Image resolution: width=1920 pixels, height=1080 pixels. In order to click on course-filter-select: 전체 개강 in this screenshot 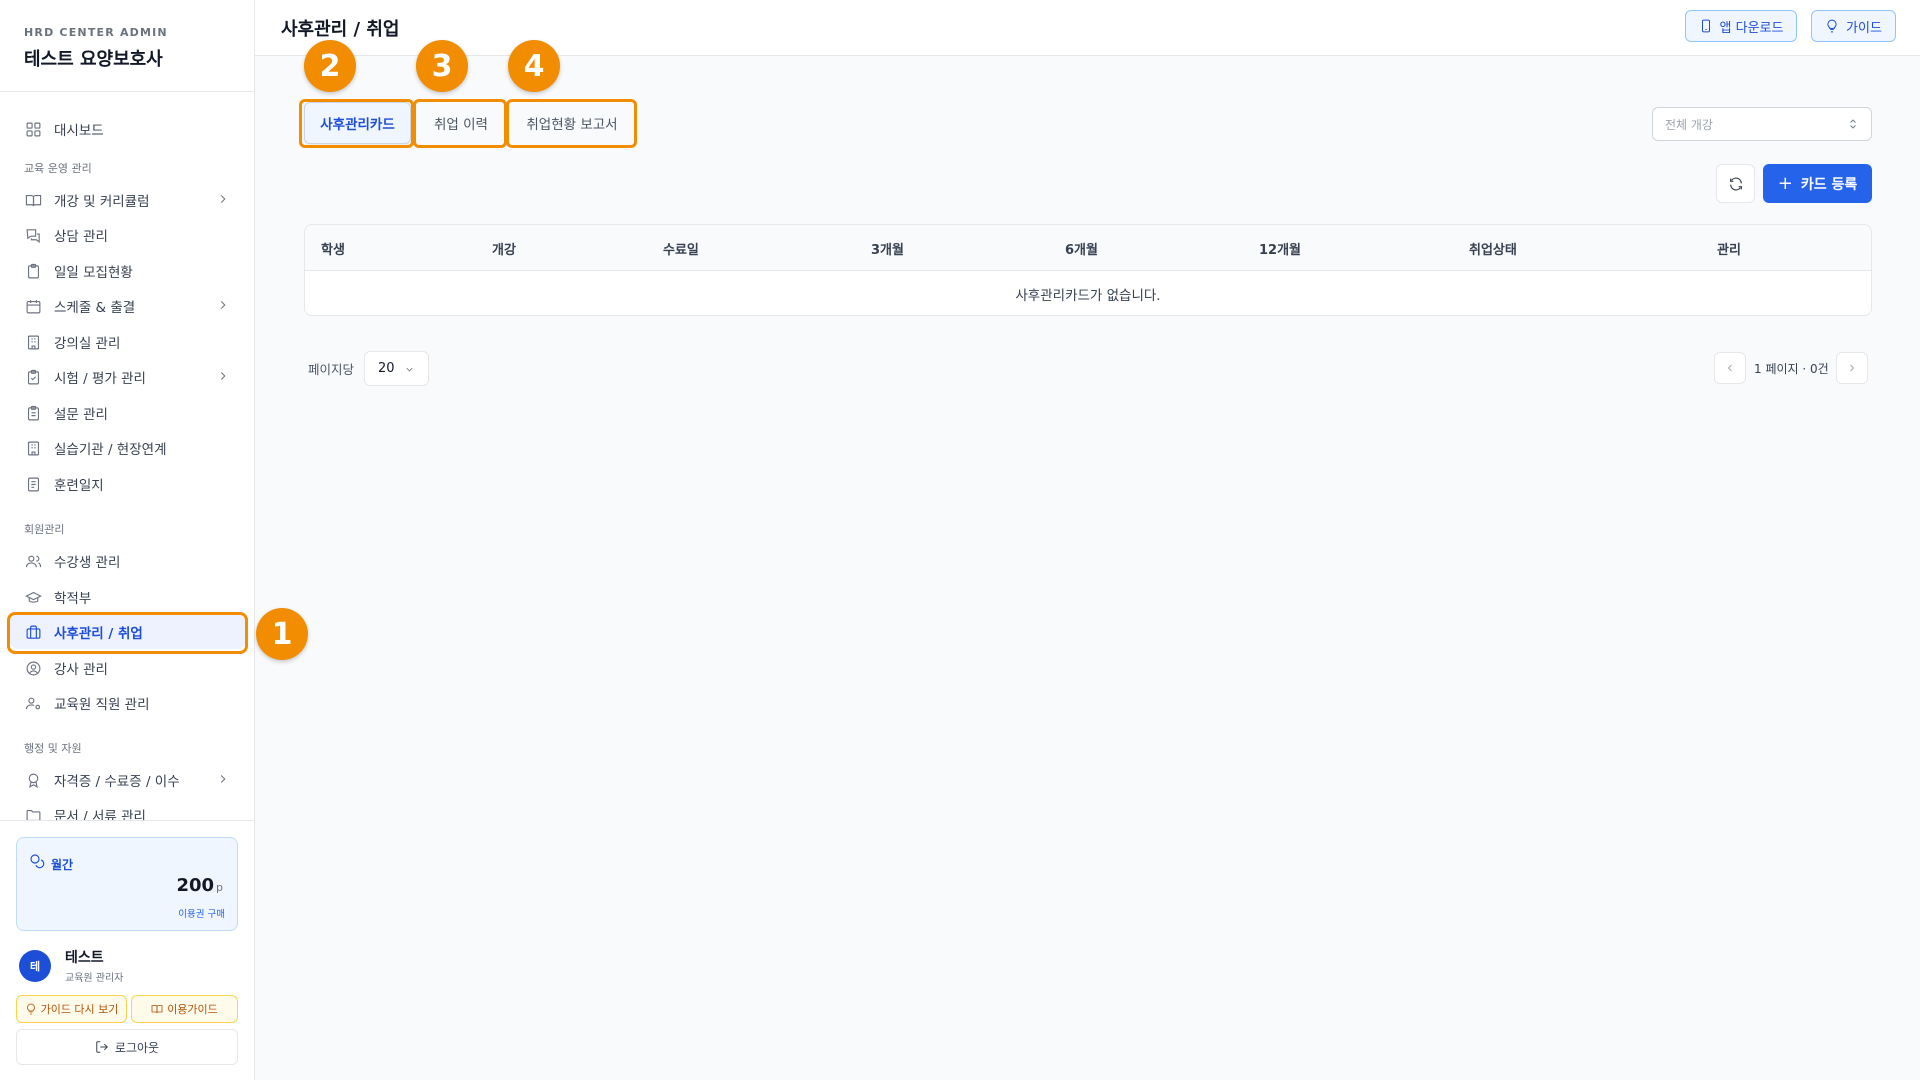, I will do `click(1762, 124)`.